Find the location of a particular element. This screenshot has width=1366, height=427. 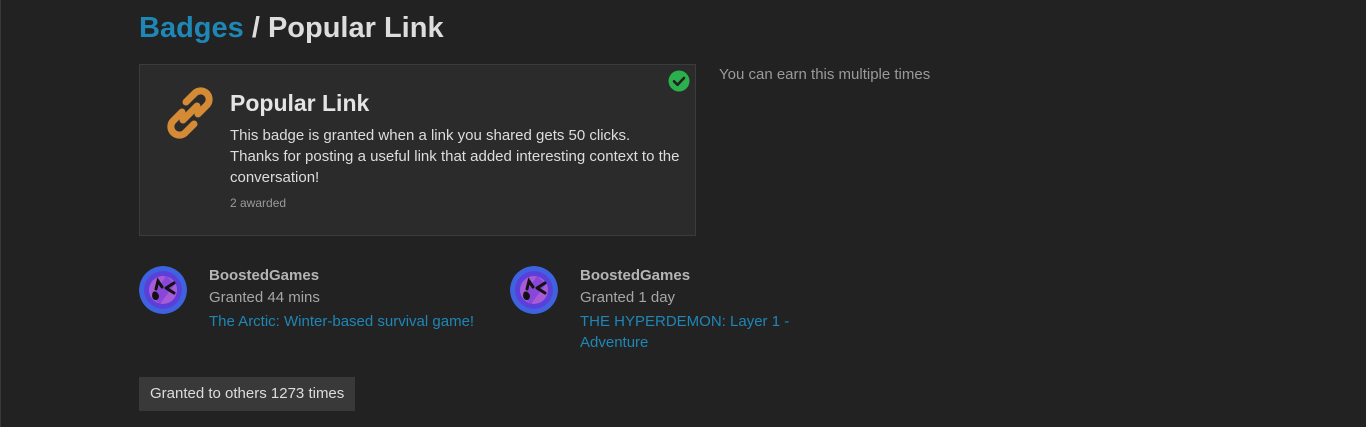

page-title: Badges / Popular Link is located at coordinates (291, 28).